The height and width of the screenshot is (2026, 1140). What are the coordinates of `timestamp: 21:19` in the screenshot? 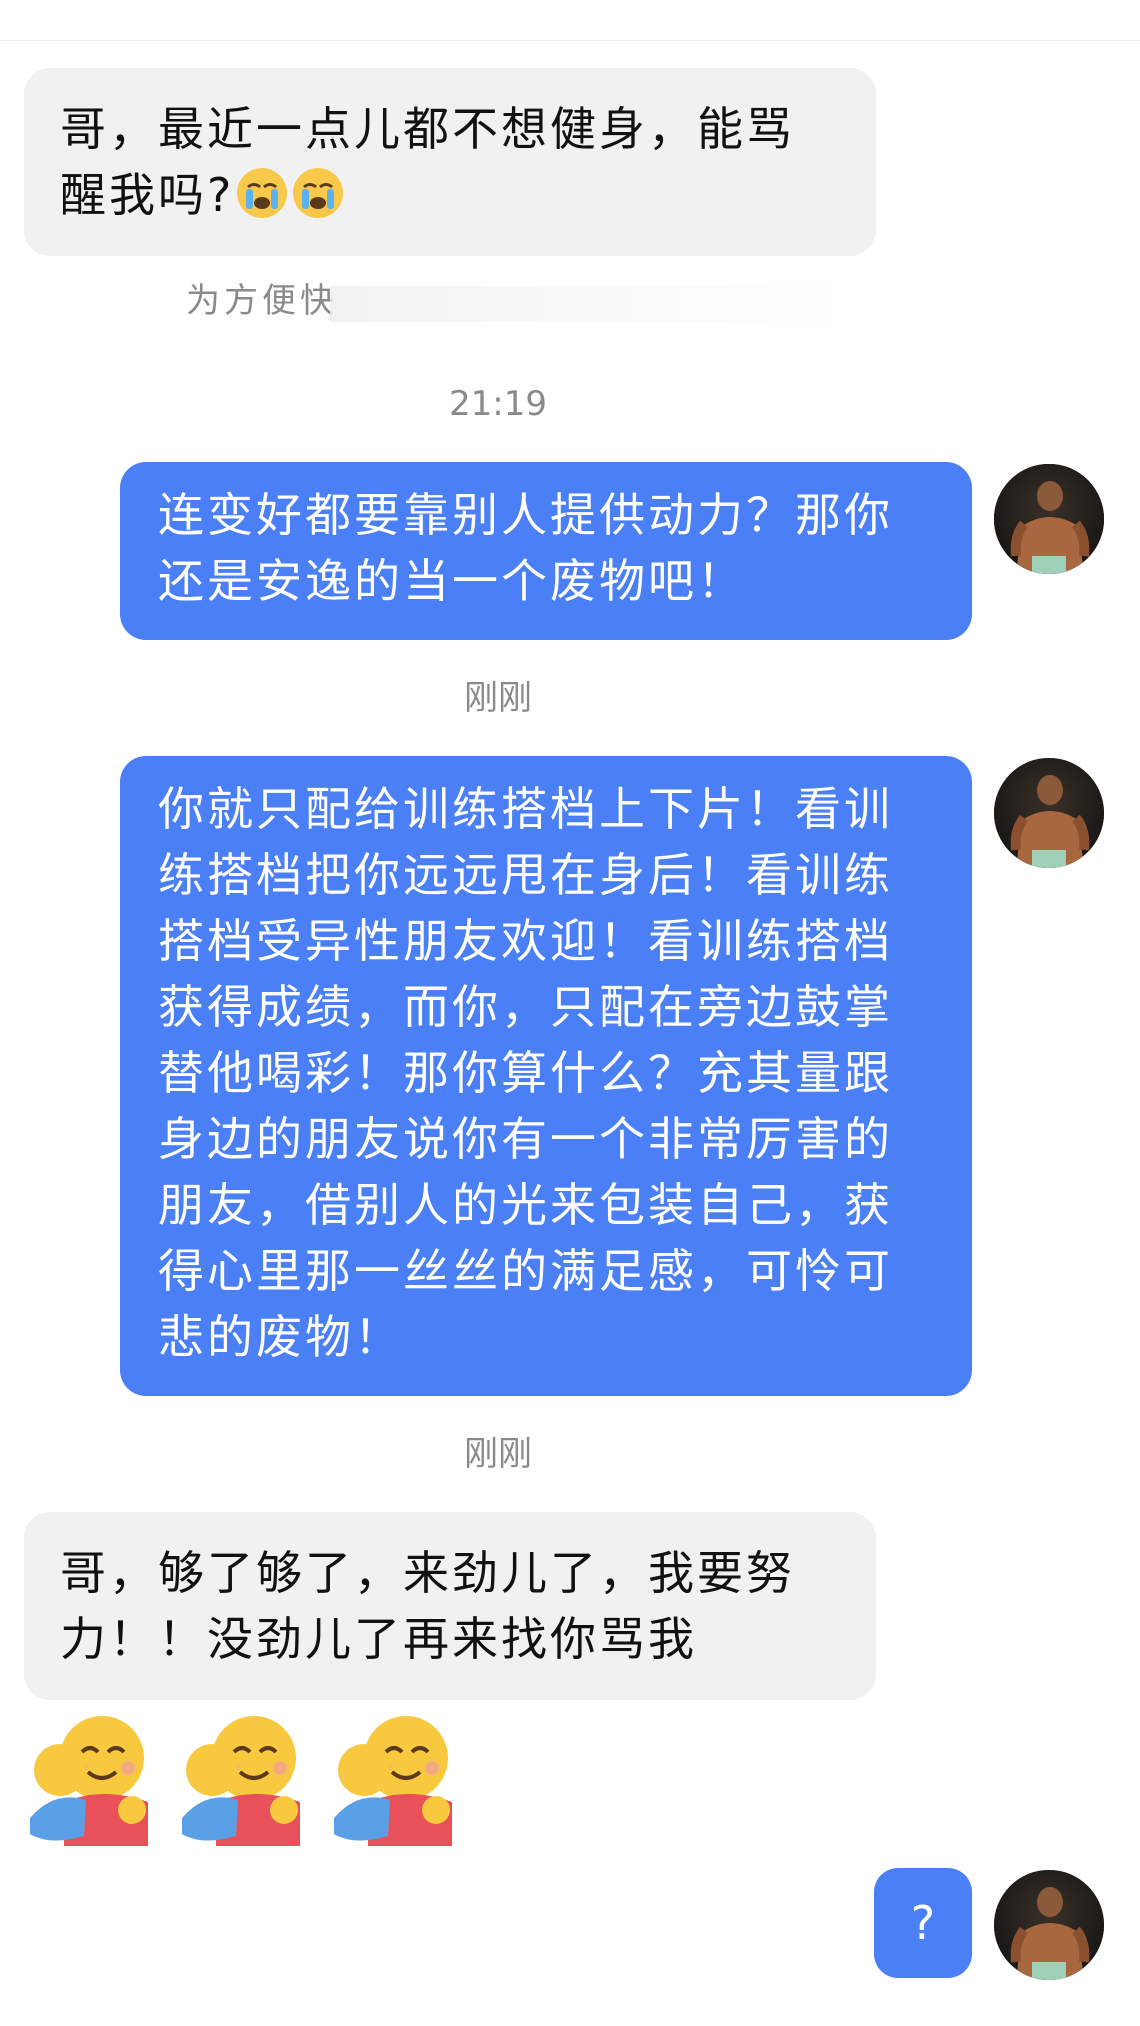 It's located at (498, 404).